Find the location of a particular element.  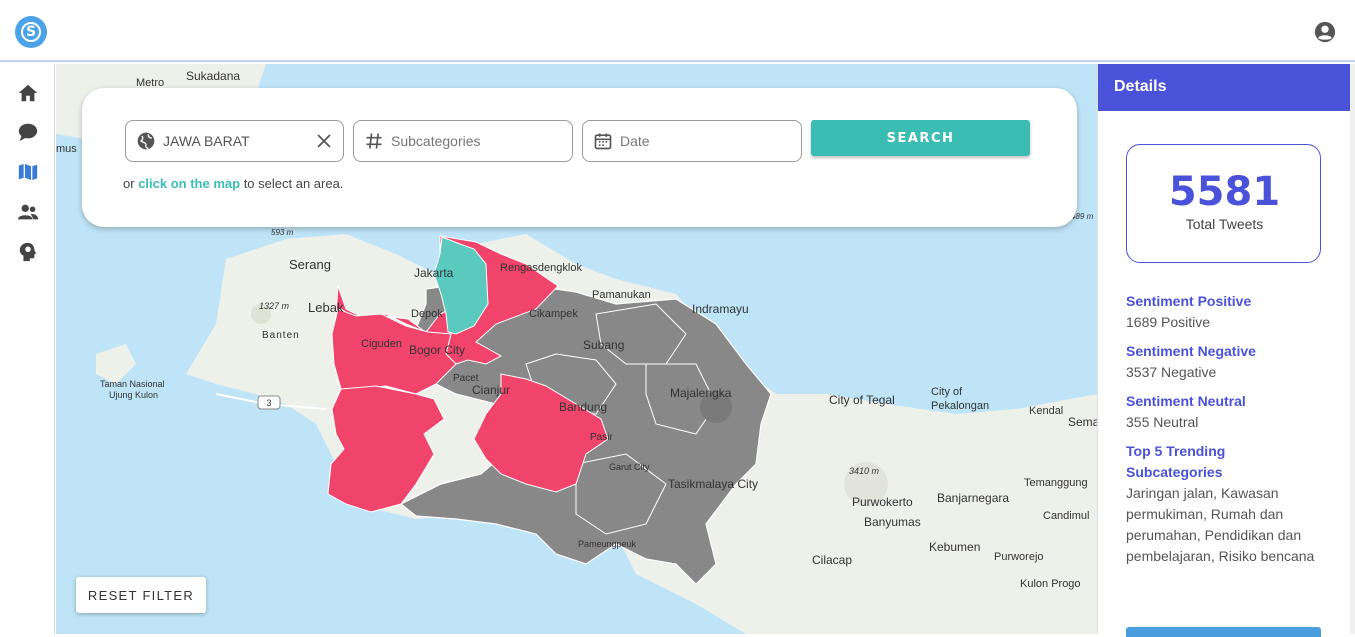

region-value: JAWA BARAT is located at coordinates (206, 141).